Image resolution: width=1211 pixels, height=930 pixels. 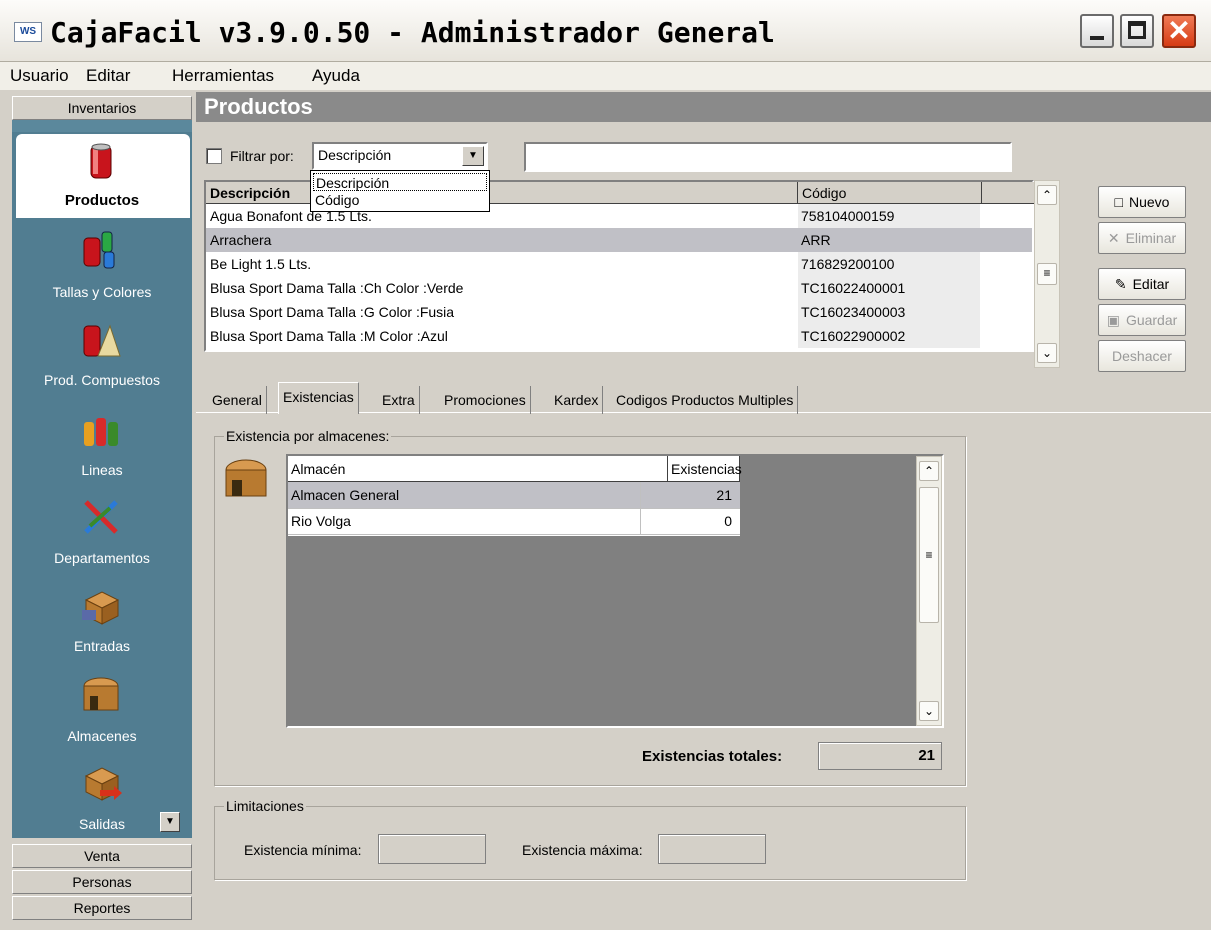 I want to click on existencia-maxima-label: Existencia máxima:, so click(x=582, y=850).